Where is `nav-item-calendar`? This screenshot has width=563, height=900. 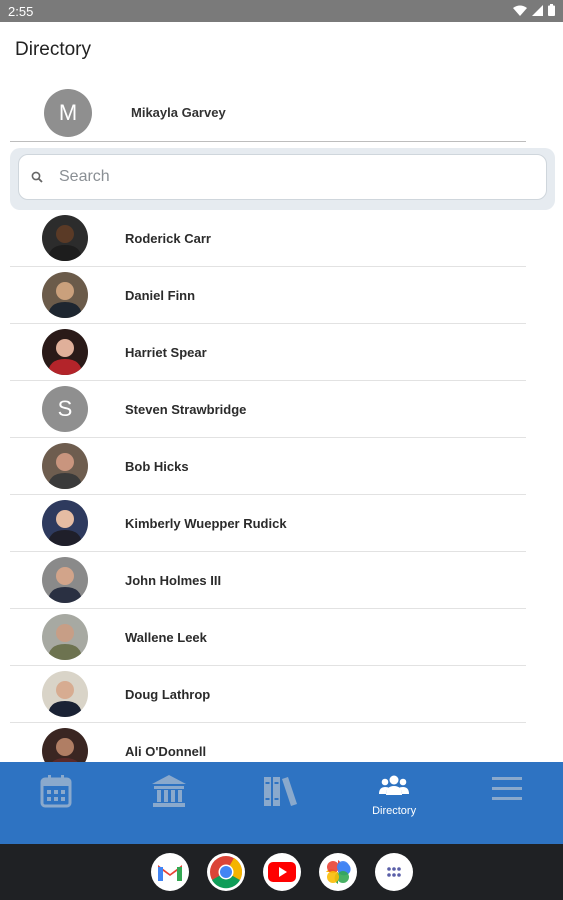 nav-item-calendar is located at coordinates (56, 803).